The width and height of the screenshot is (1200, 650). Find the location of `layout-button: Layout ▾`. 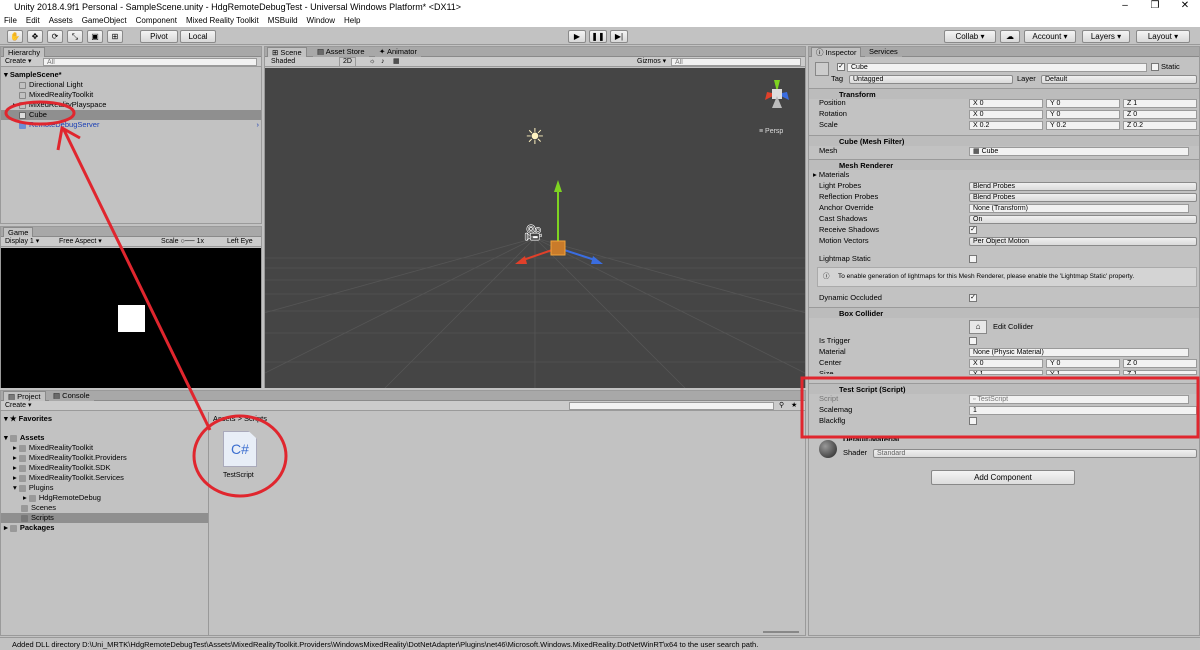

layout-button: Layout ▾ is located at coordinates (1163, 36).